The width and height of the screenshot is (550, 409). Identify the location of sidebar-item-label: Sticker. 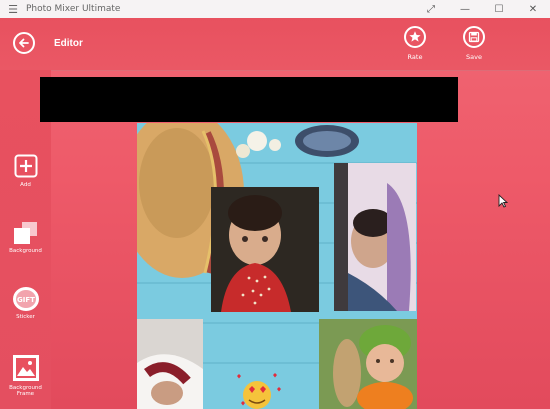
(25, 317).